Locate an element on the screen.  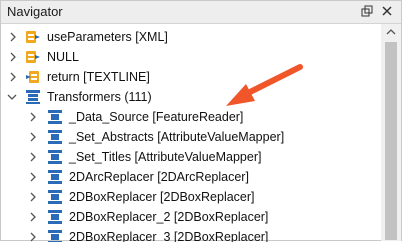
chevron-down-icon is located at coordinates (12, 97).